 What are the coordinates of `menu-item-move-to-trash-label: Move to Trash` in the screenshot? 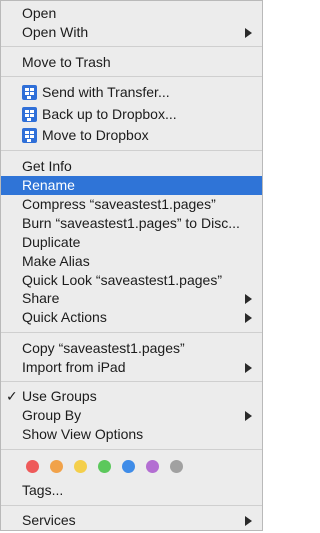 It's located at (66, 62).